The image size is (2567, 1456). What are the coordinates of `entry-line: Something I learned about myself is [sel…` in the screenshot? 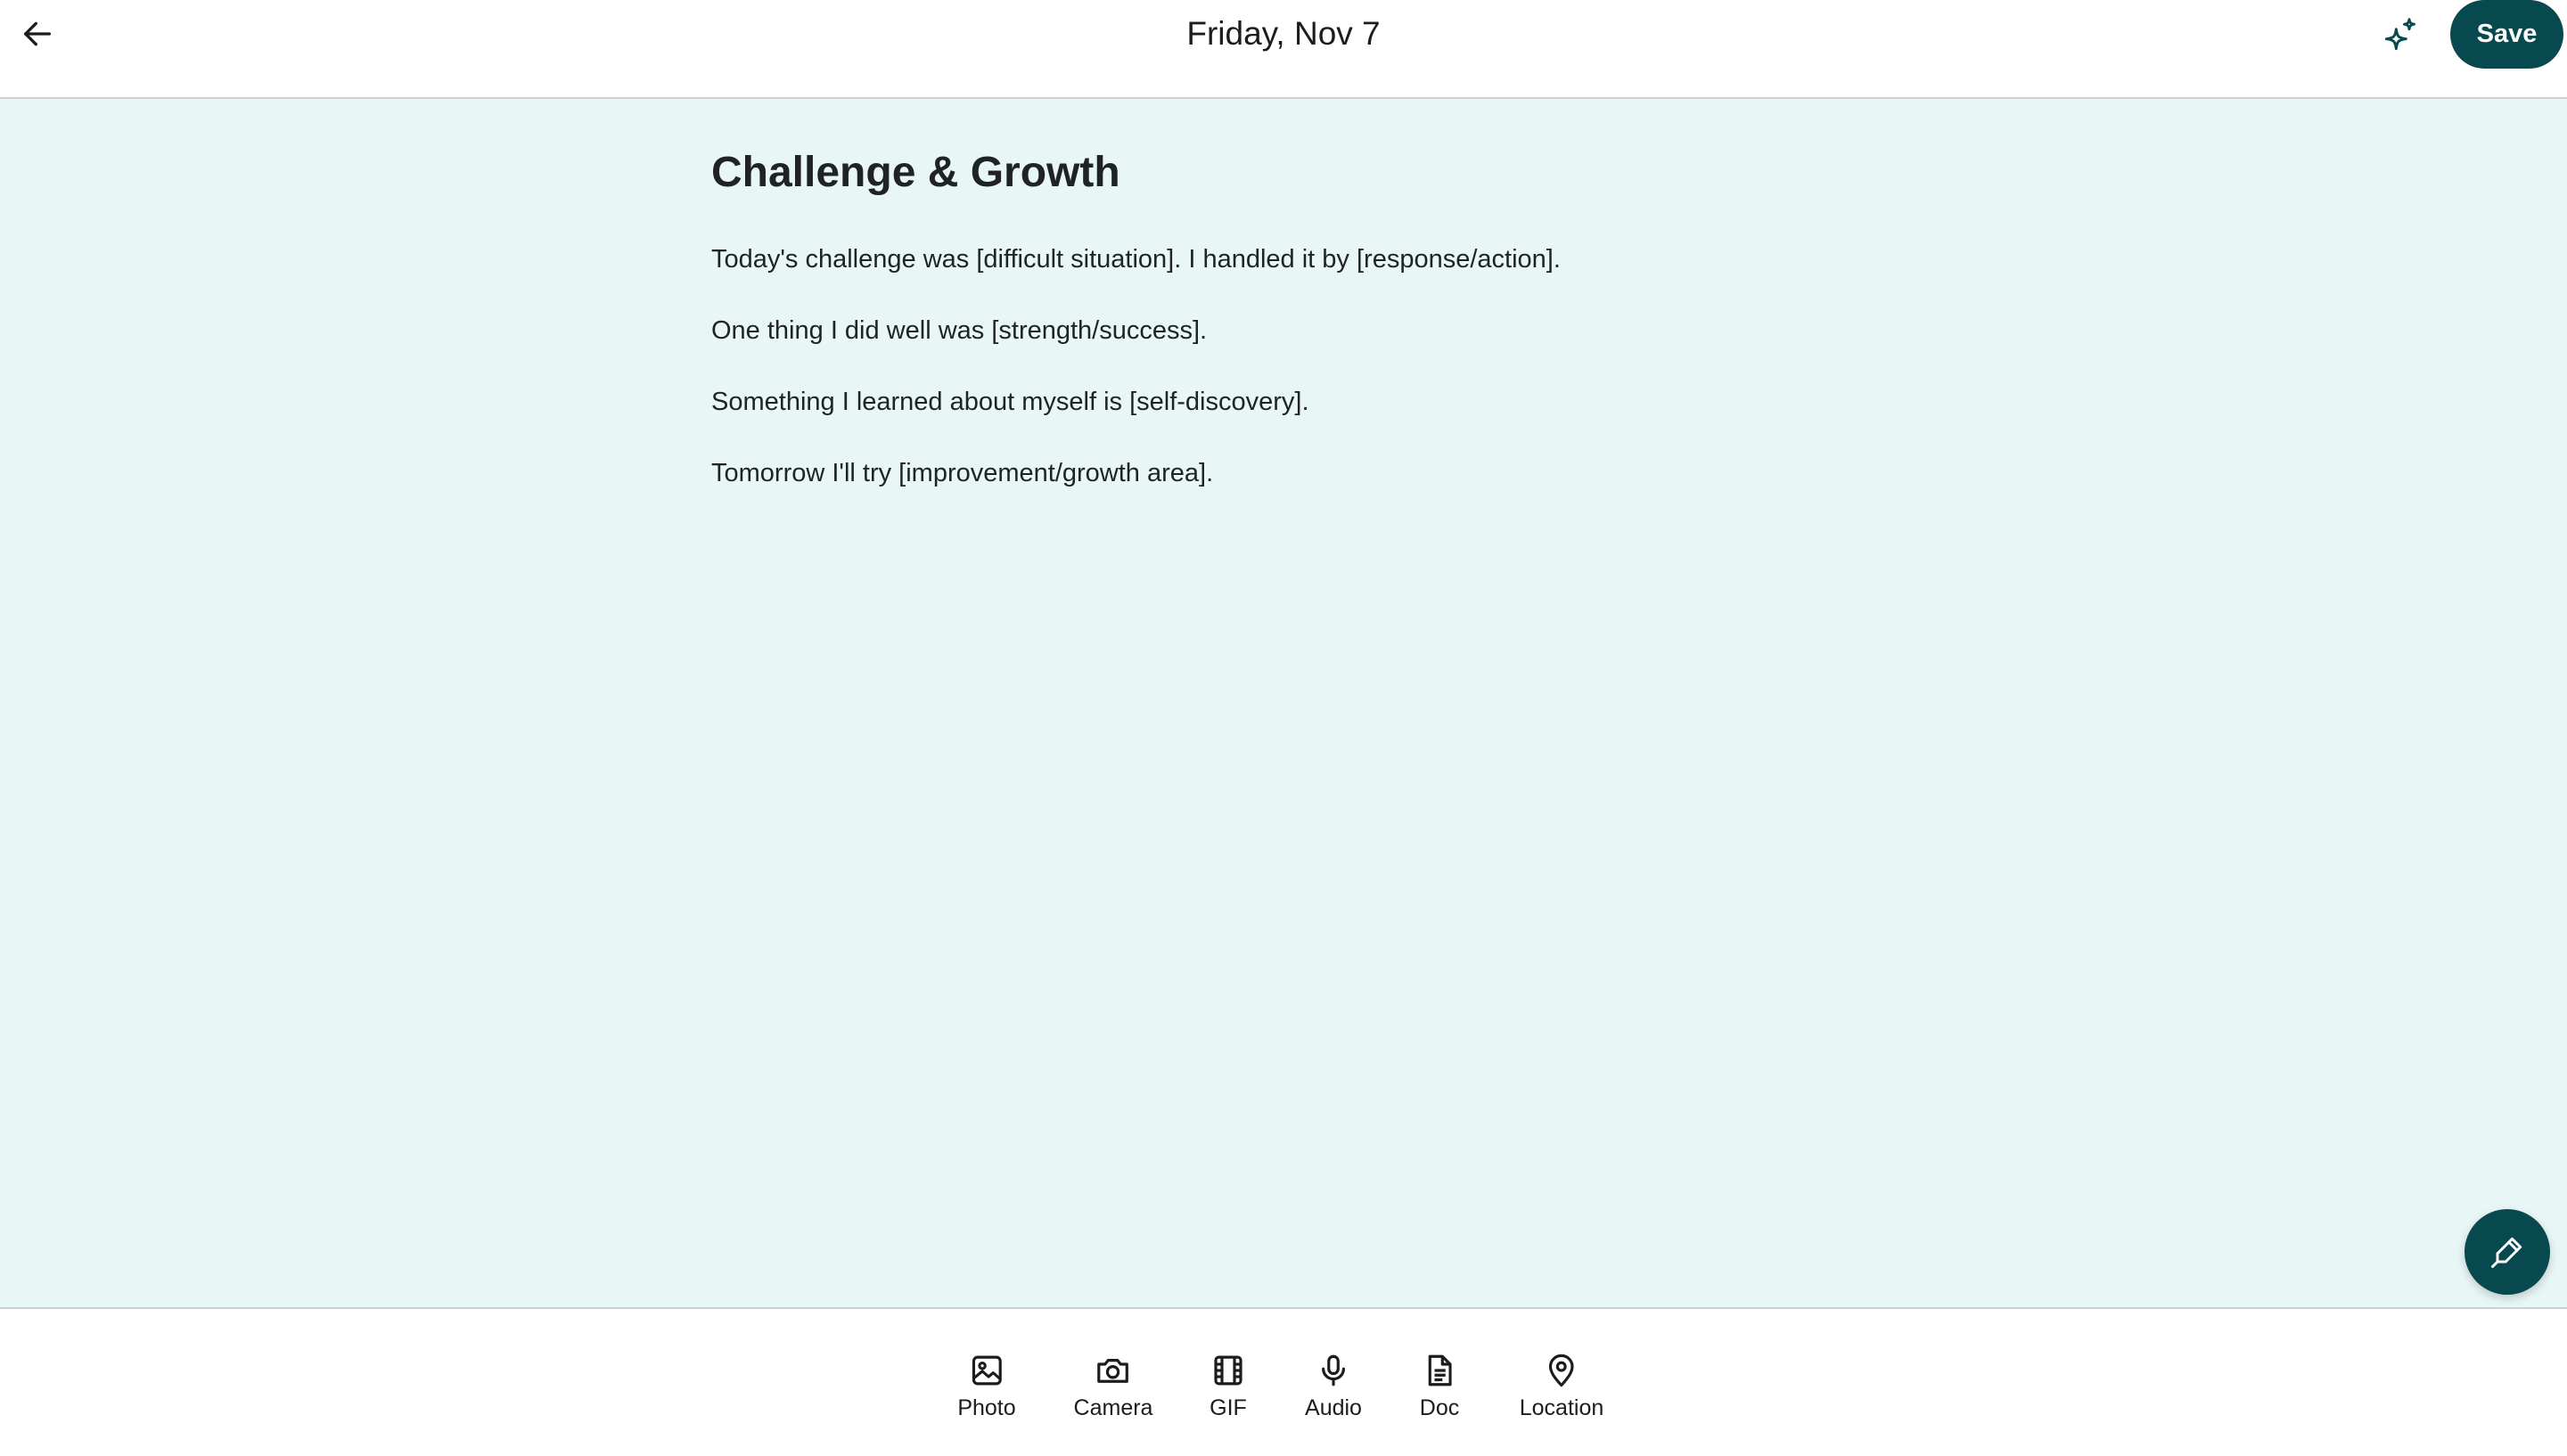 It's located at (1291, 402).